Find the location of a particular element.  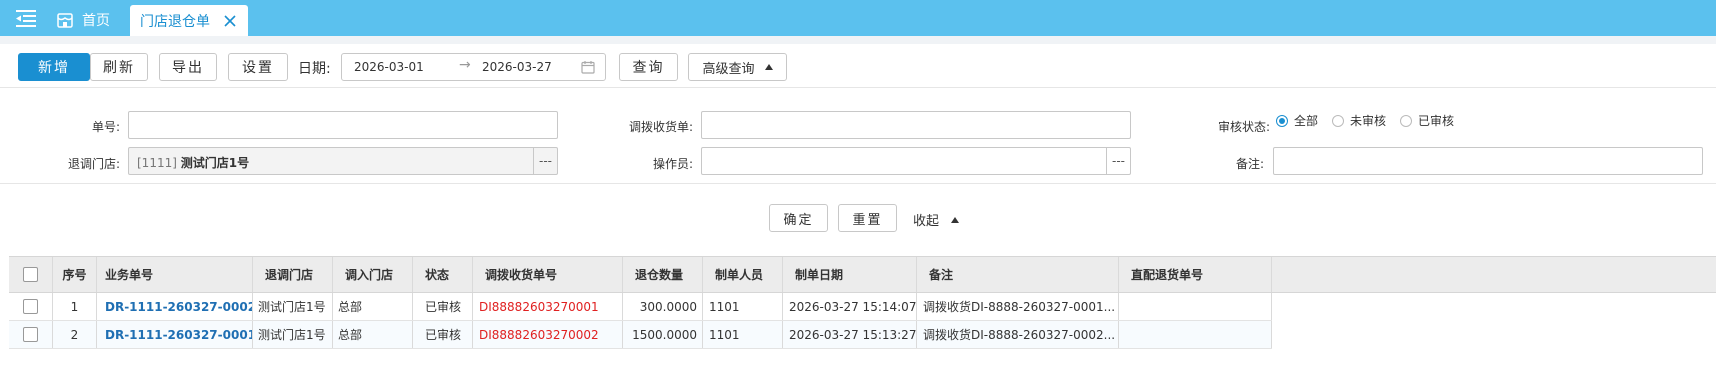

calendar-icon is located at coordinates (588, 67).